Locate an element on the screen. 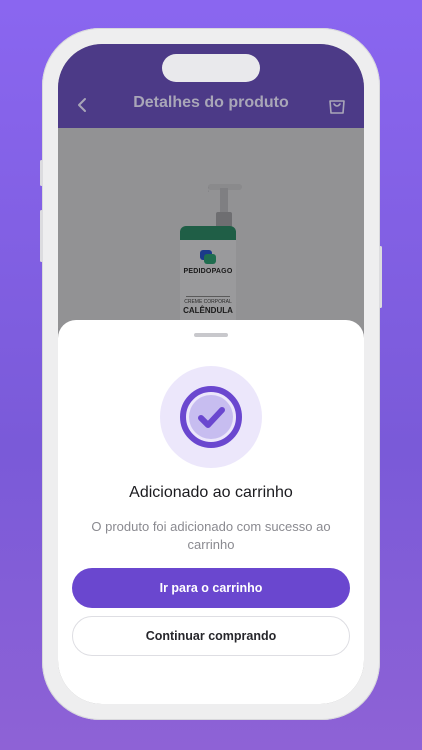  go-to-cart-button: Ir para o carrinho is located at coordinates (211, 588).